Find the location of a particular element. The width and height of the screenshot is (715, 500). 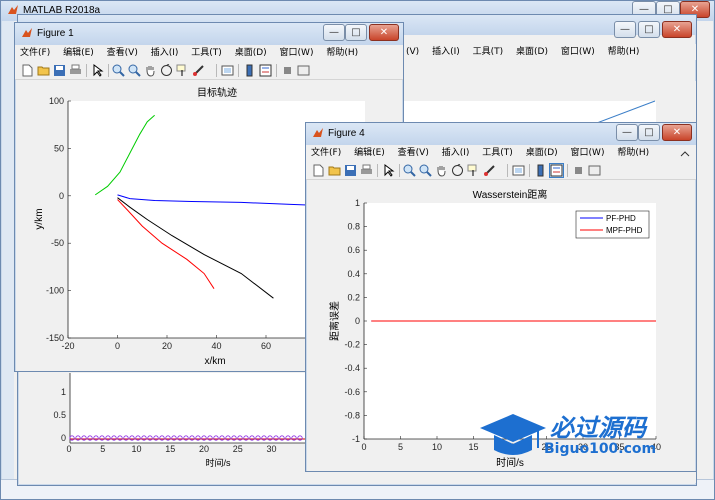

watermark-title: 必过源码 is located at coordinates (598, 428).